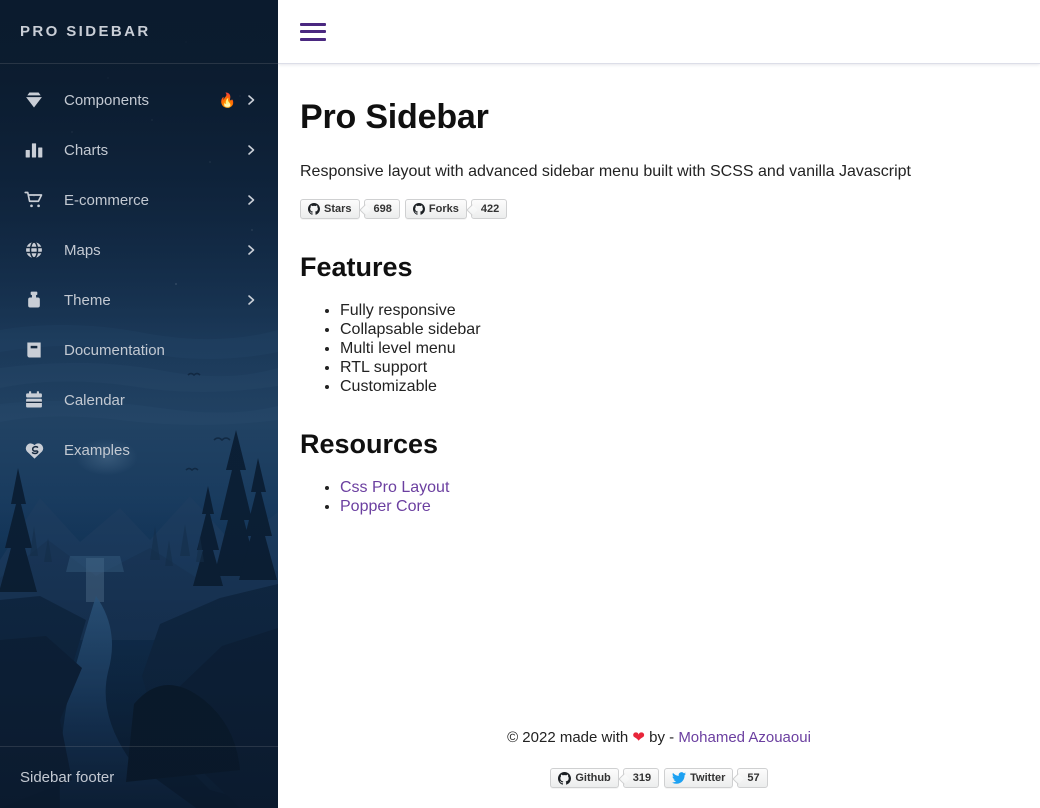  Describe the element at coordinates (356, 267) in the screenshot. I see `features-heading: Features` at that location.